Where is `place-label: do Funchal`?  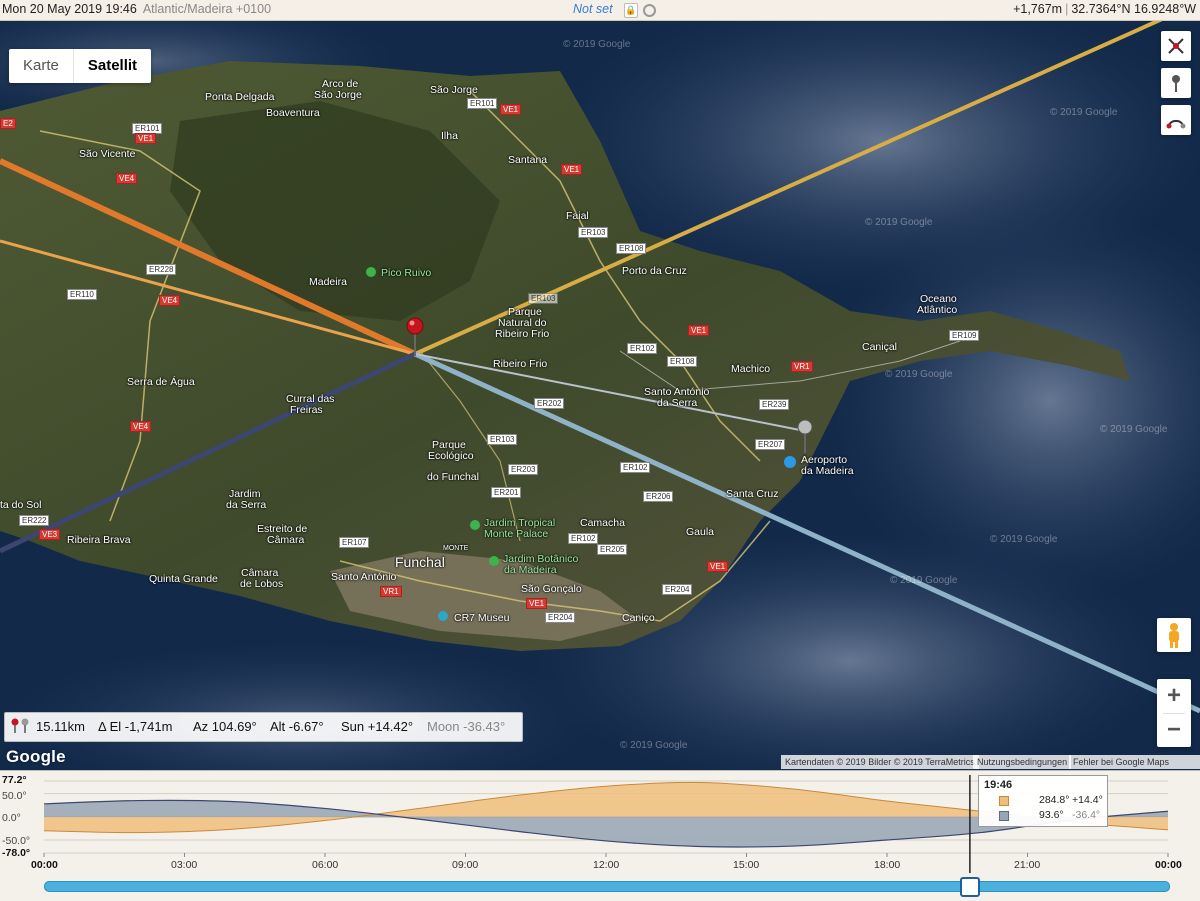
place-label: do Funchal is located at coordinates (453, 477).